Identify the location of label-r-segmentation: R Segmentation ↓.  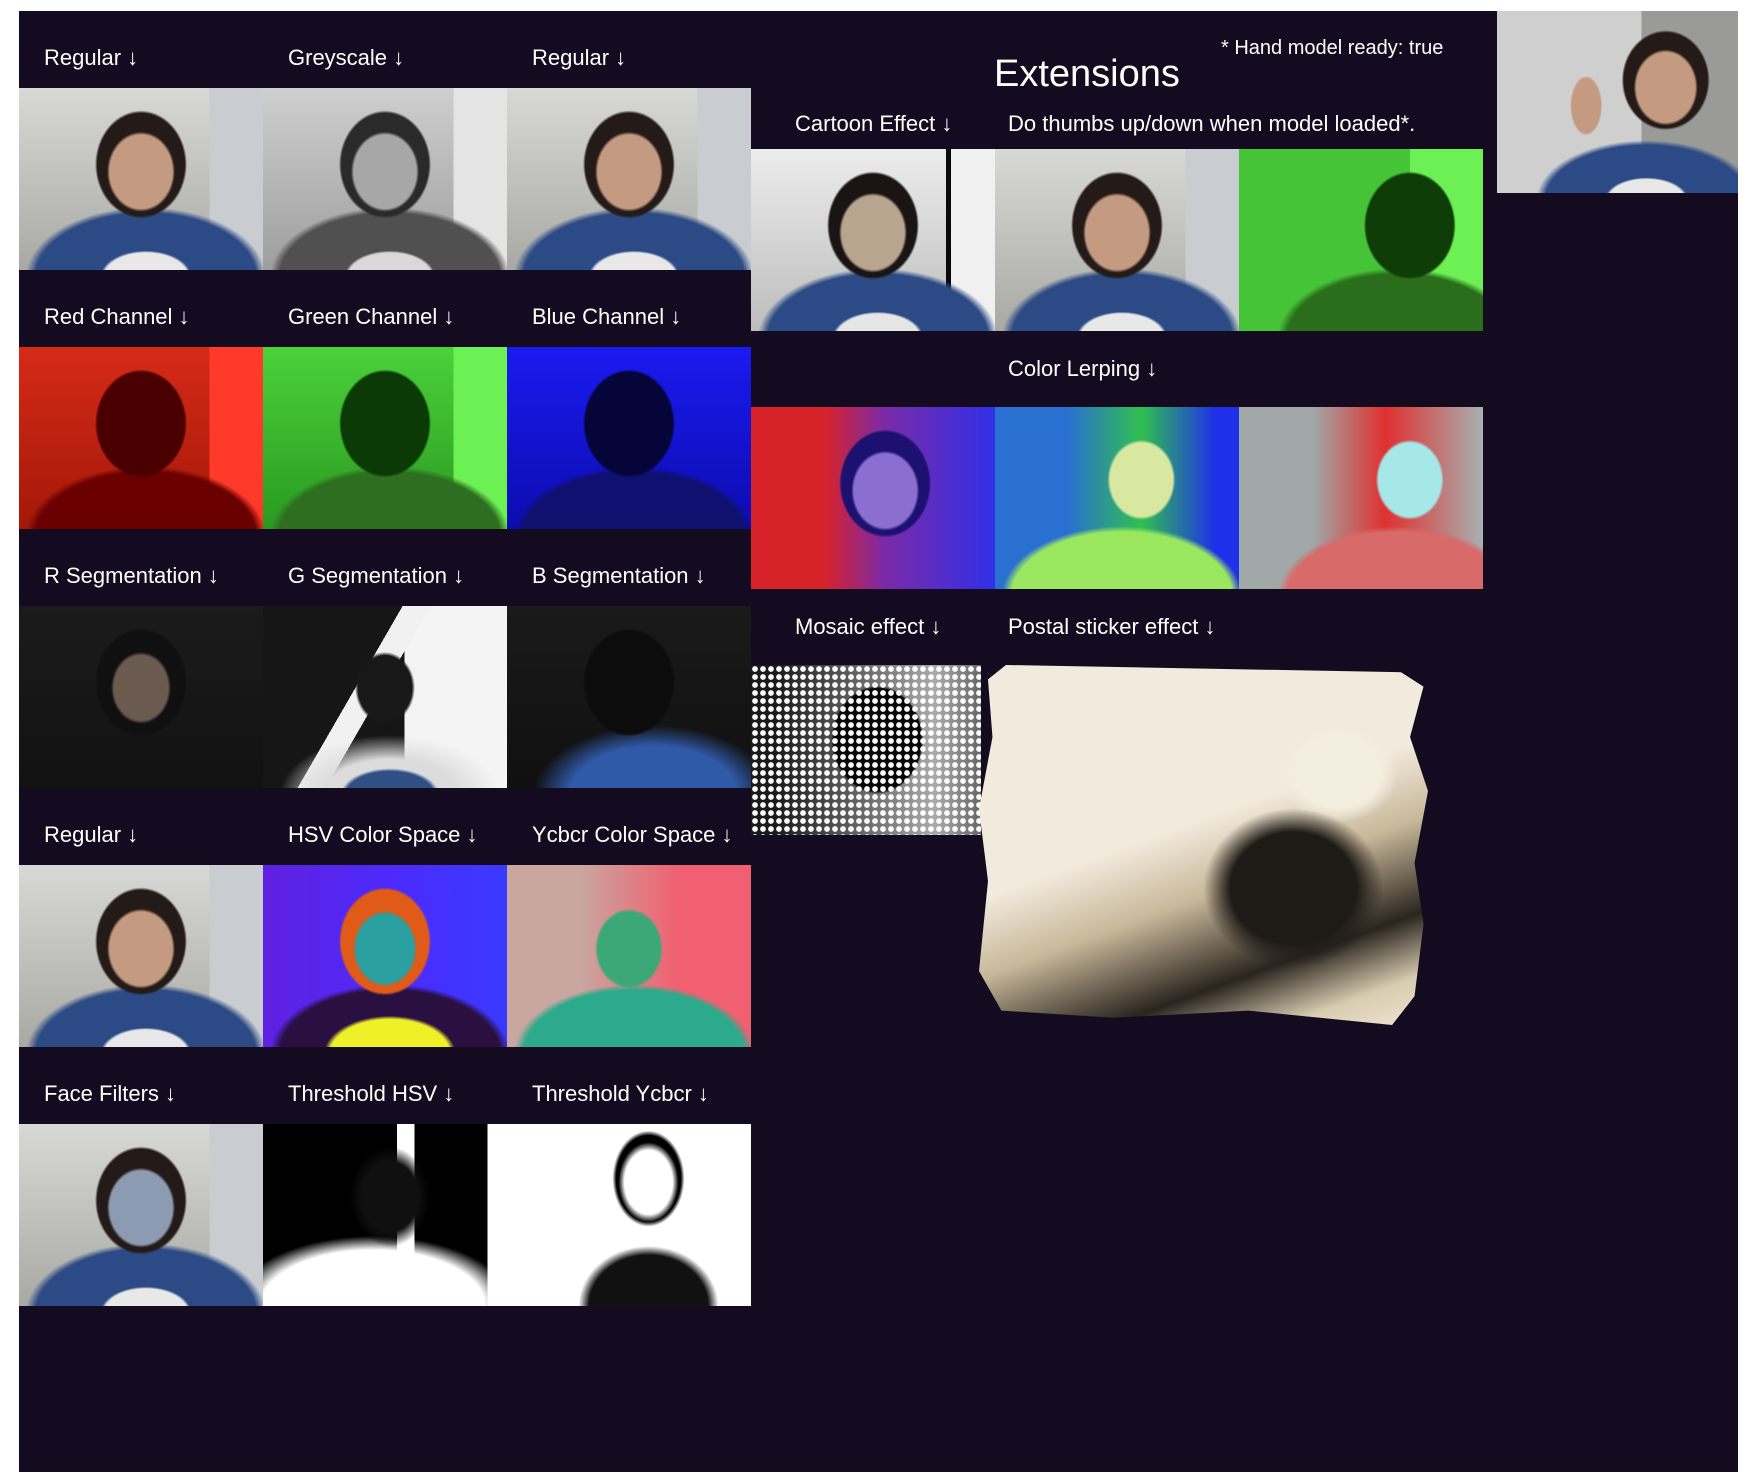
(131, 575).